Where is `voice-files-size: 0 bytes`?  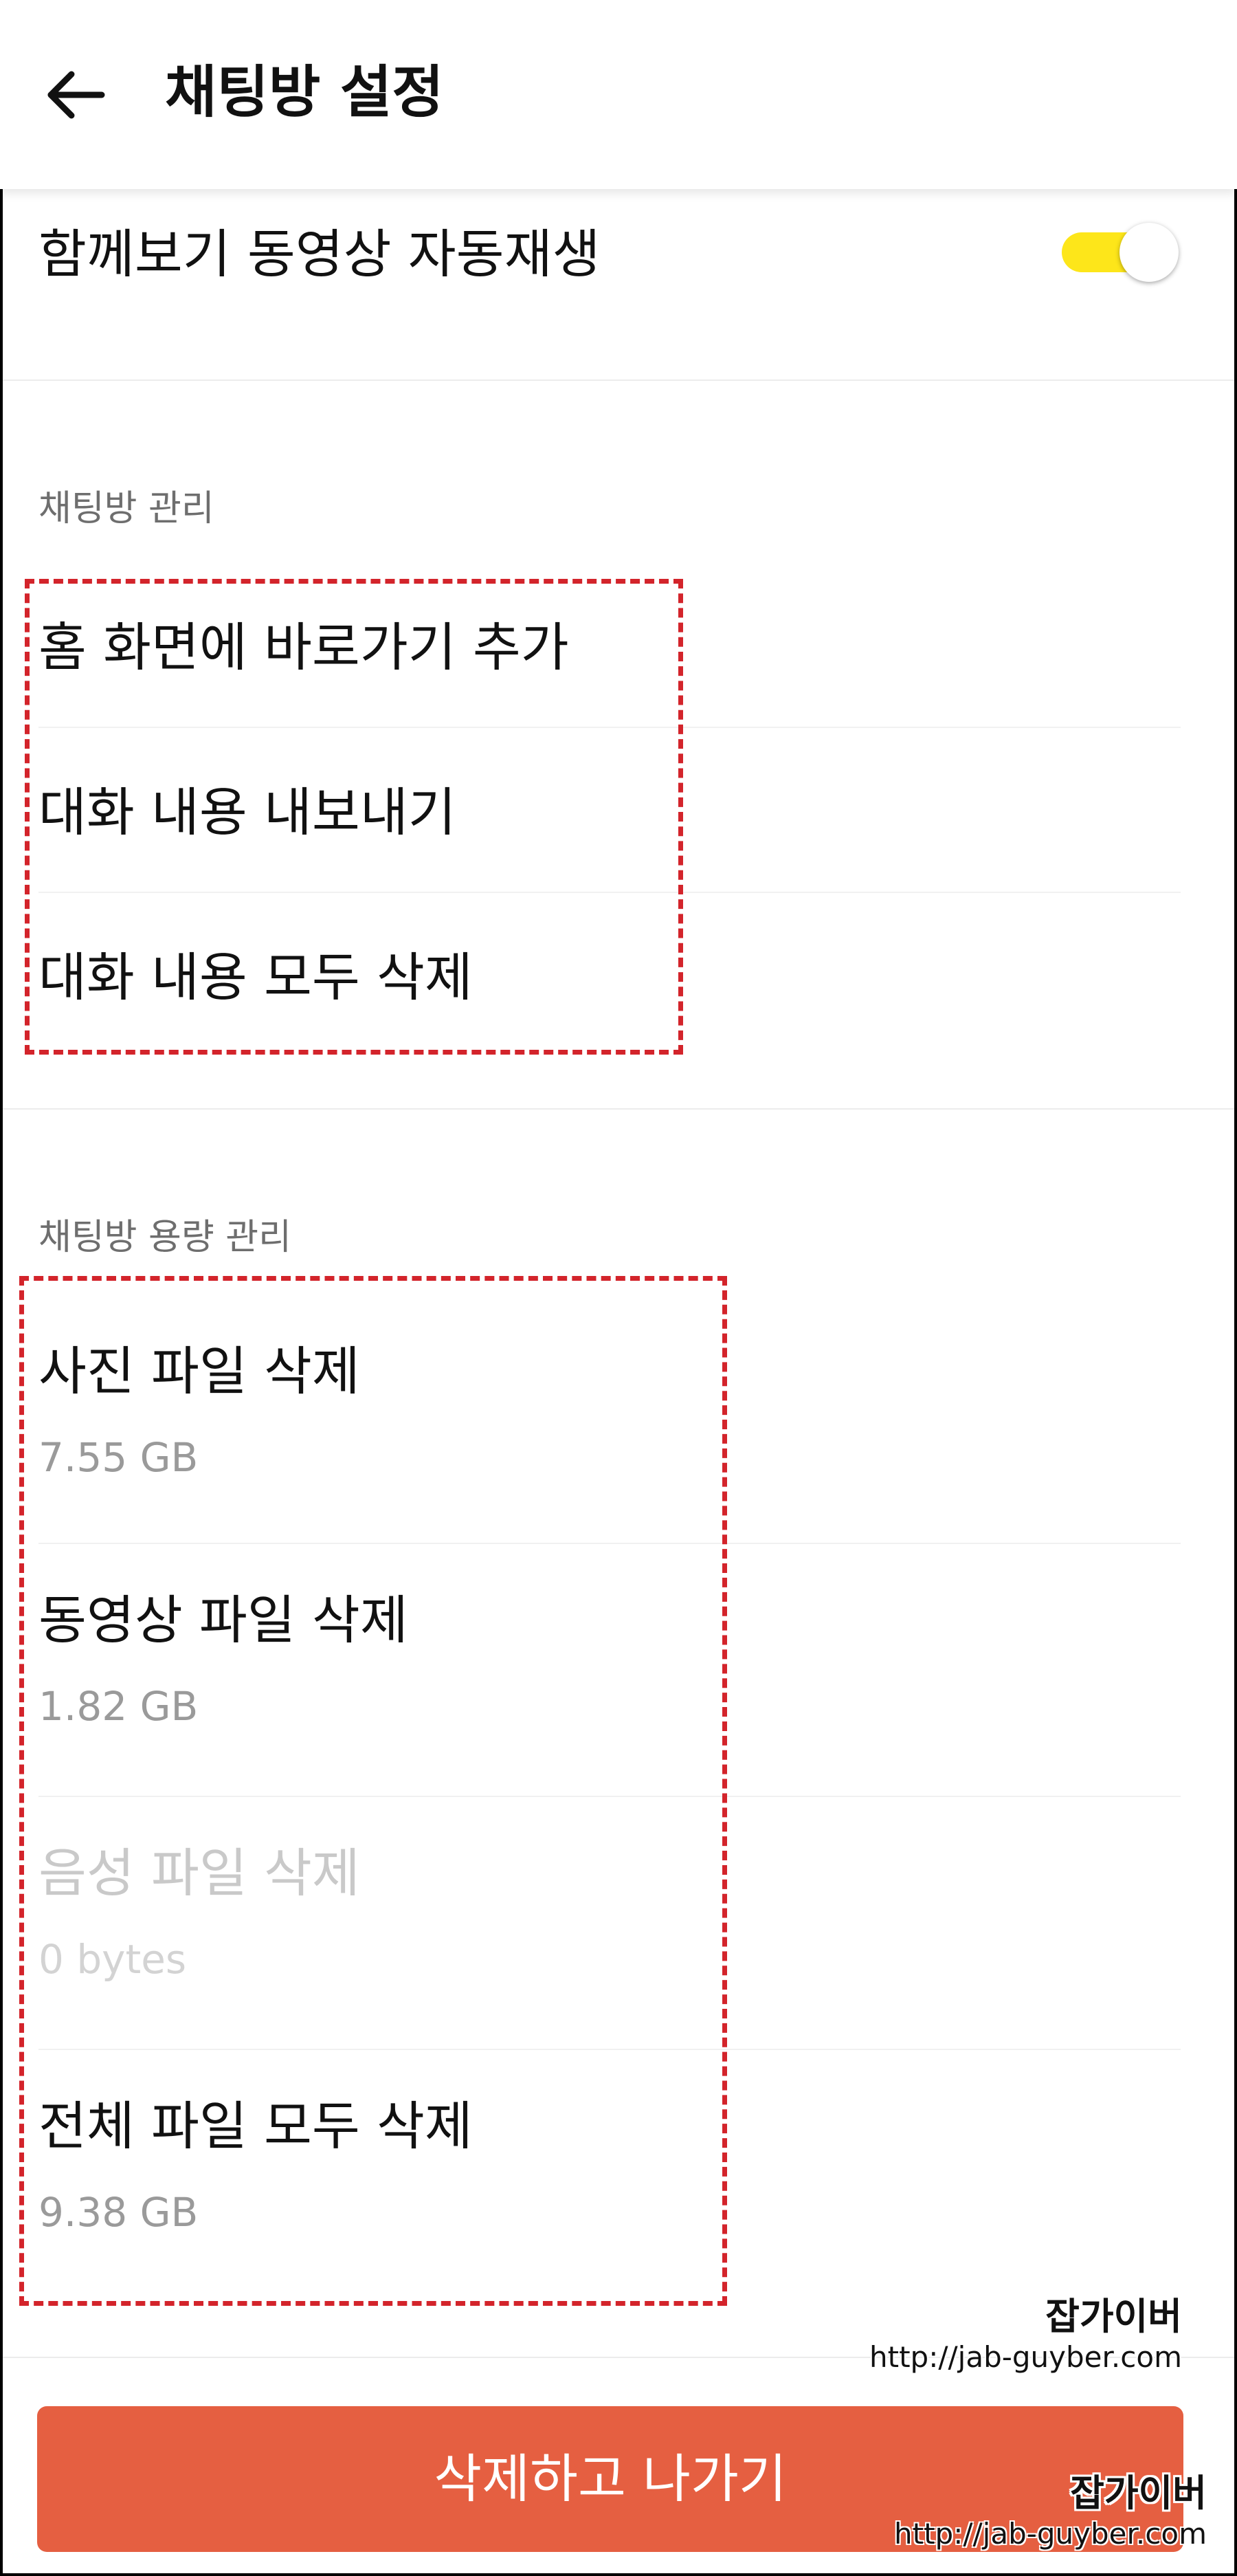
voice-files-size: 0 bytes is located at coordinates (112, 1959).